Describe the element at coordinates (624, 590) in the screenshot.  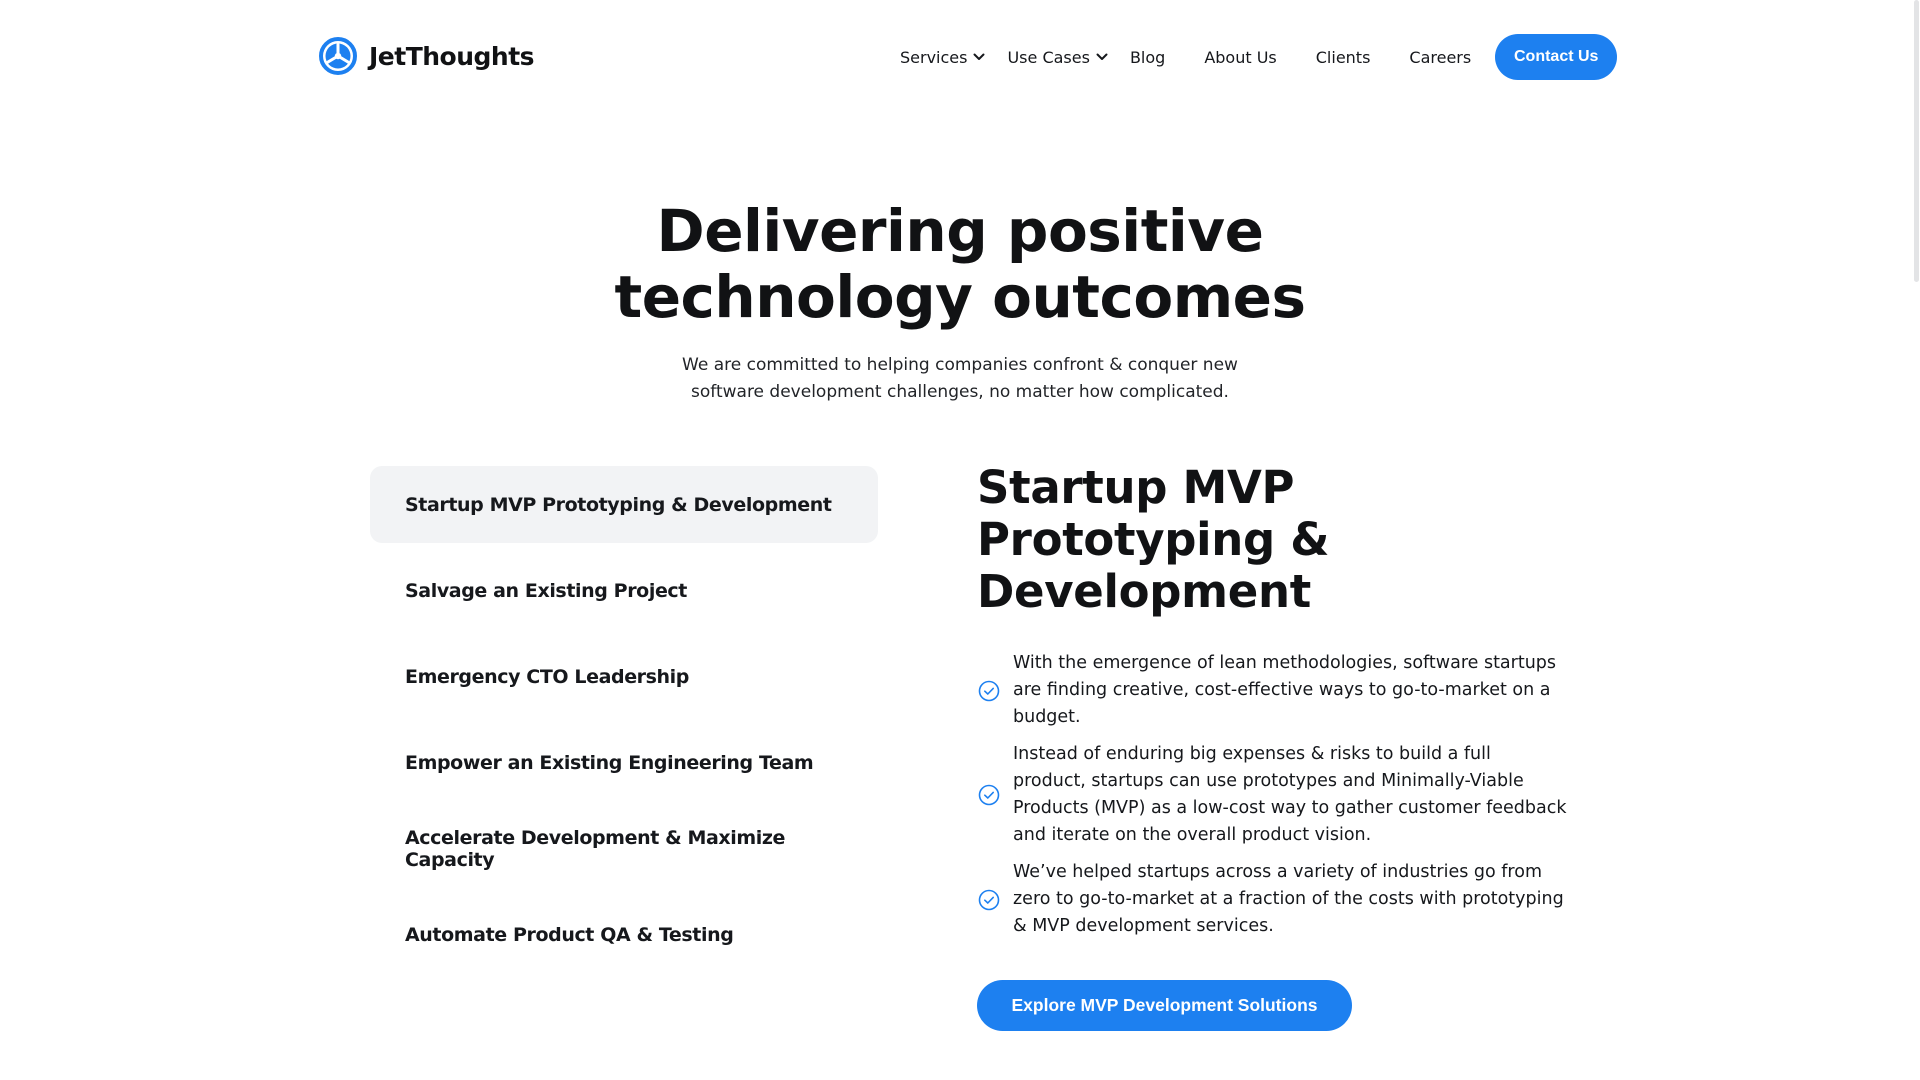
I see `tab-salvage-project: Salvage an Existing Project` at that location.